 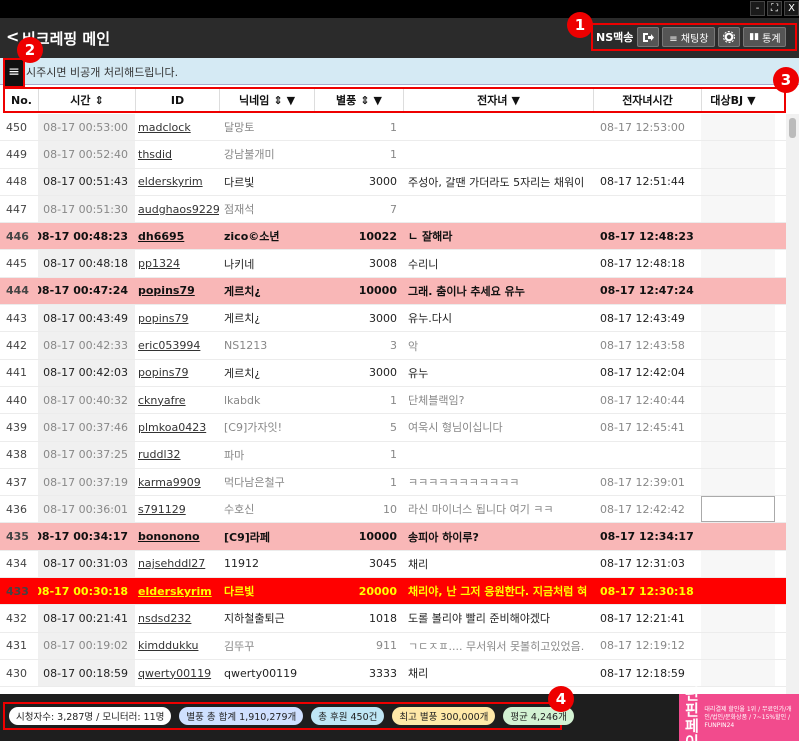 What do you see at coordinates (430, 319) in the screenshot?
I see `row-message: 유누.다시` at bounding box center [430, 319].